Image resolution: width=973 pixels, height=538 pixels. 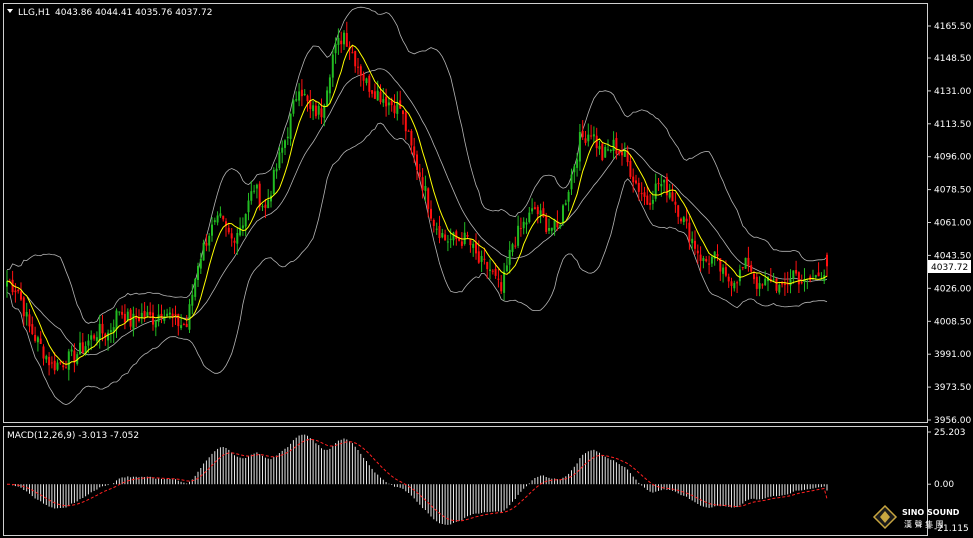 I want to click on price-tick-label: 3973.50, so click(x=952, y=388).